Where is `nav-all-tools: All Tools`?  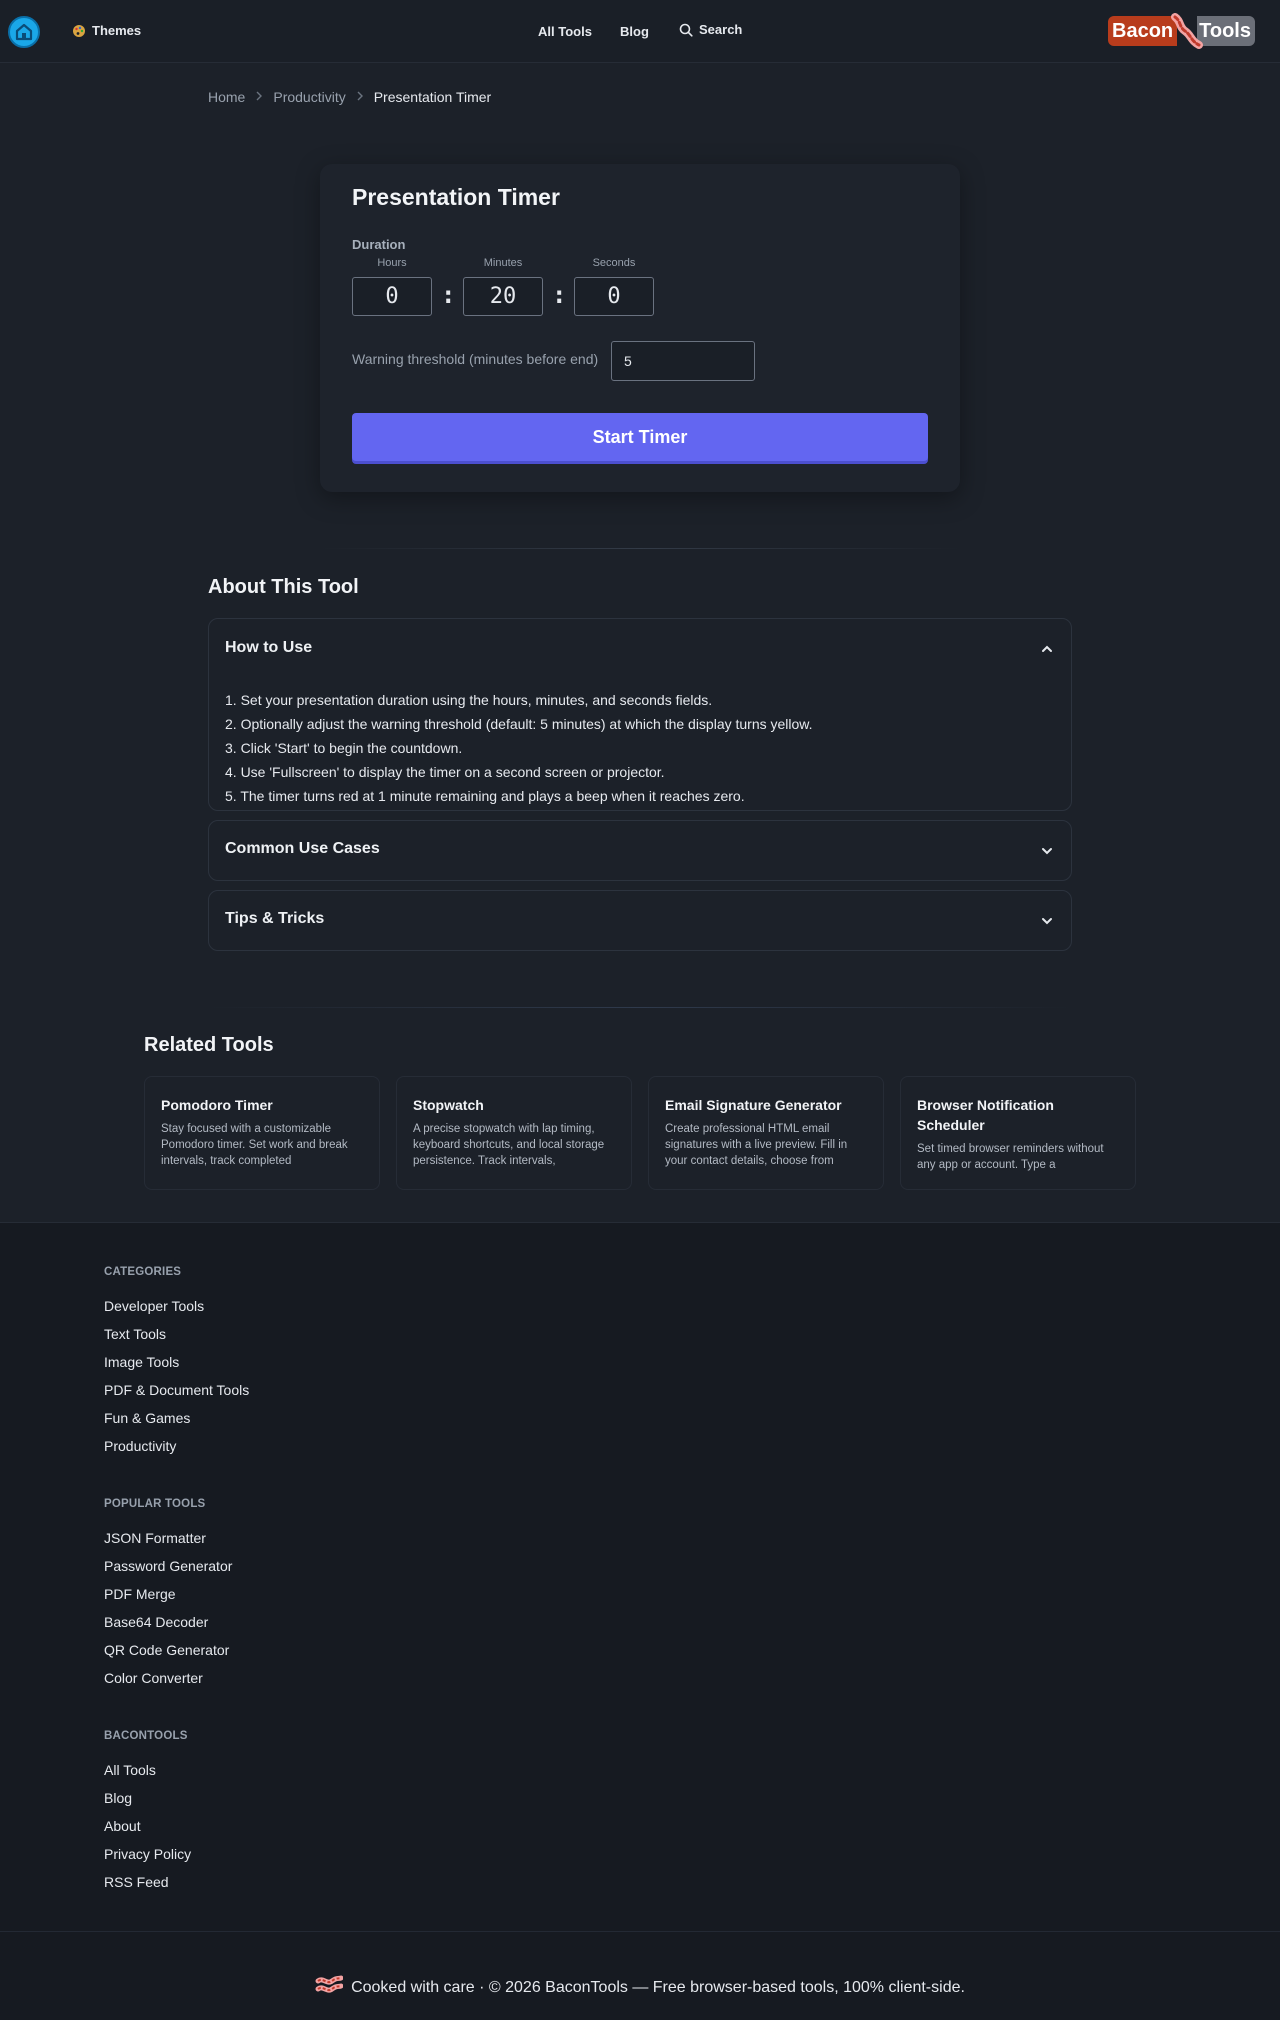 nav-all-tools: All Tools is located at coordinates (565, 31).